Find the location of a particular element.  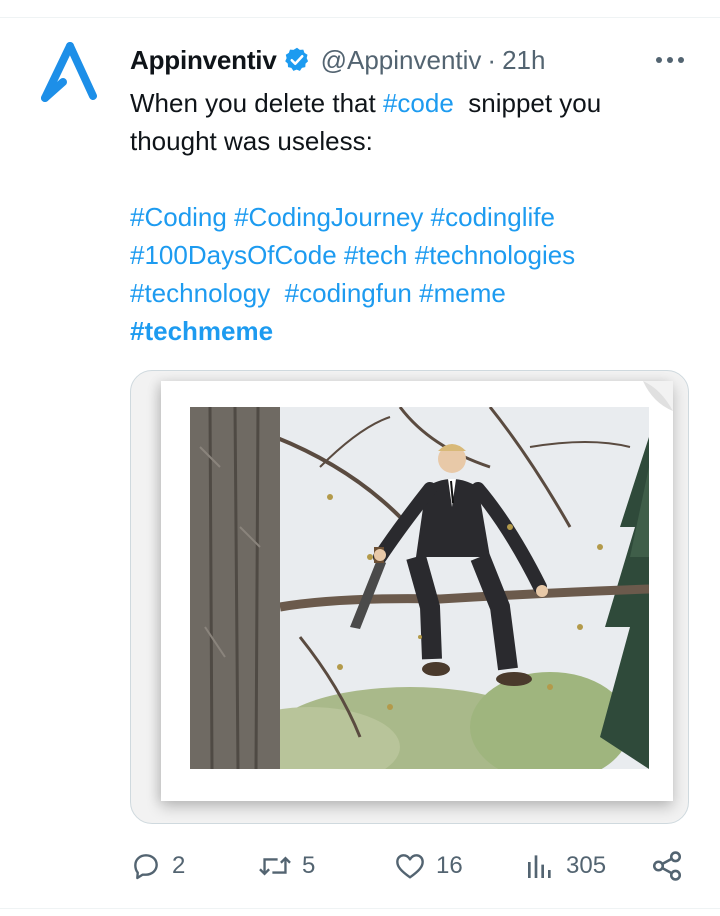

hashtags-line-1: #Coding #CodingJourney #codinglife is located at coordinates (410, 217).